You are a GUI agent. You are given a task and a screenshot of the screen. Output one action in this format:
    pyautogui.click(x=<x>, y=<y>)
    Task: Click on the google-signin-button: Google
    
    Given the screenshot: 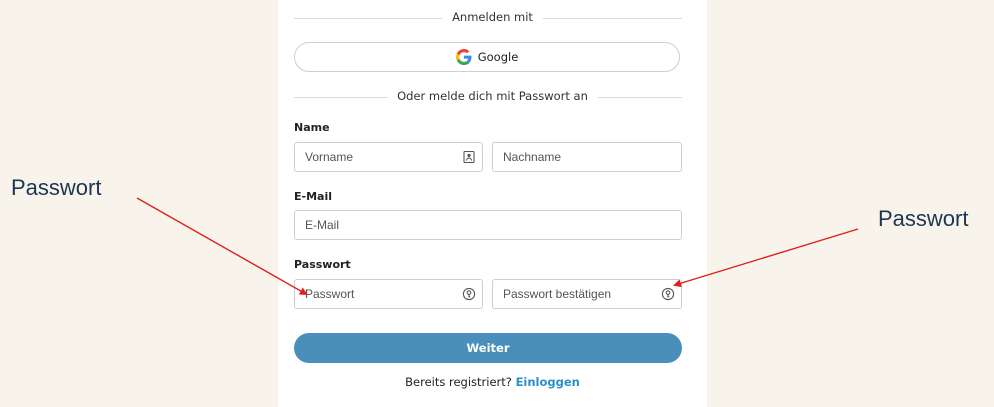 What is the action you would take?
    pyautogui.click(x=487, y=57)
    